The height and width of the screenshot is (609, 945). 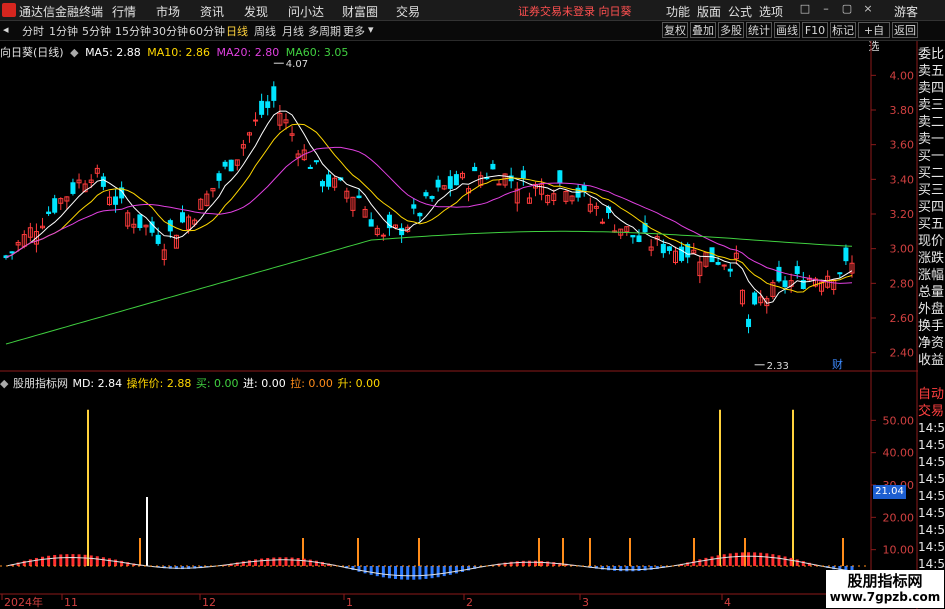 I want to click on low-label: 2.33, so click(x=778, y=366).